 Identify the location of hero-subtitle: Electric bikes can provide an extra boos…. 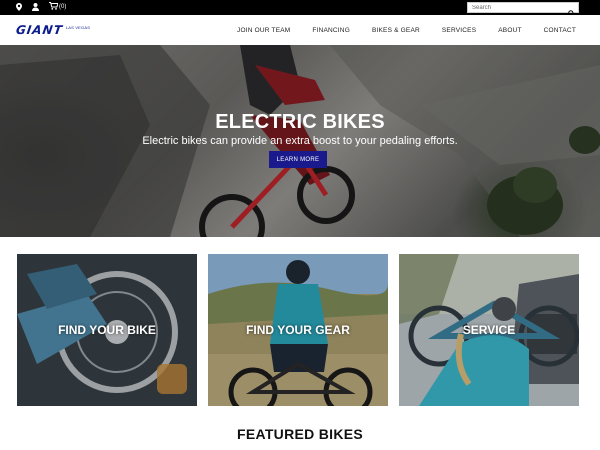
(300, 141).